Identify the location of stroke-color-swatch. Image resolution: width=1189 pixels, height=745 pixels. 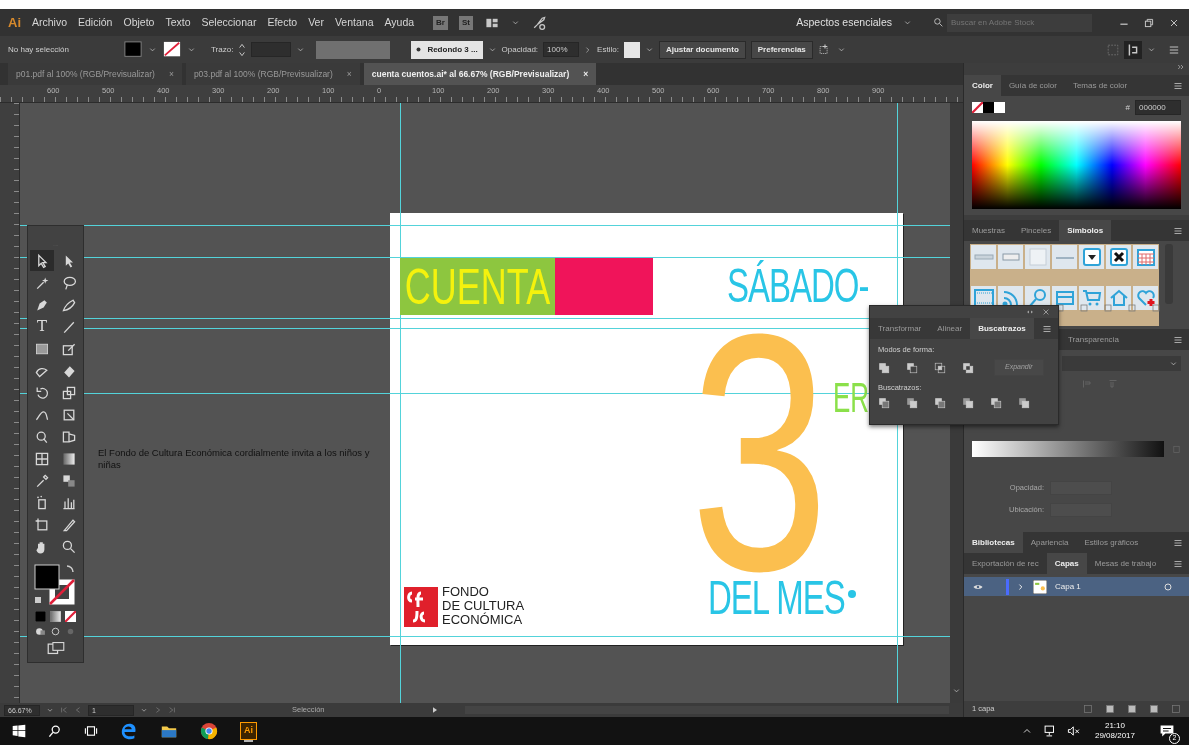
(999, 107).